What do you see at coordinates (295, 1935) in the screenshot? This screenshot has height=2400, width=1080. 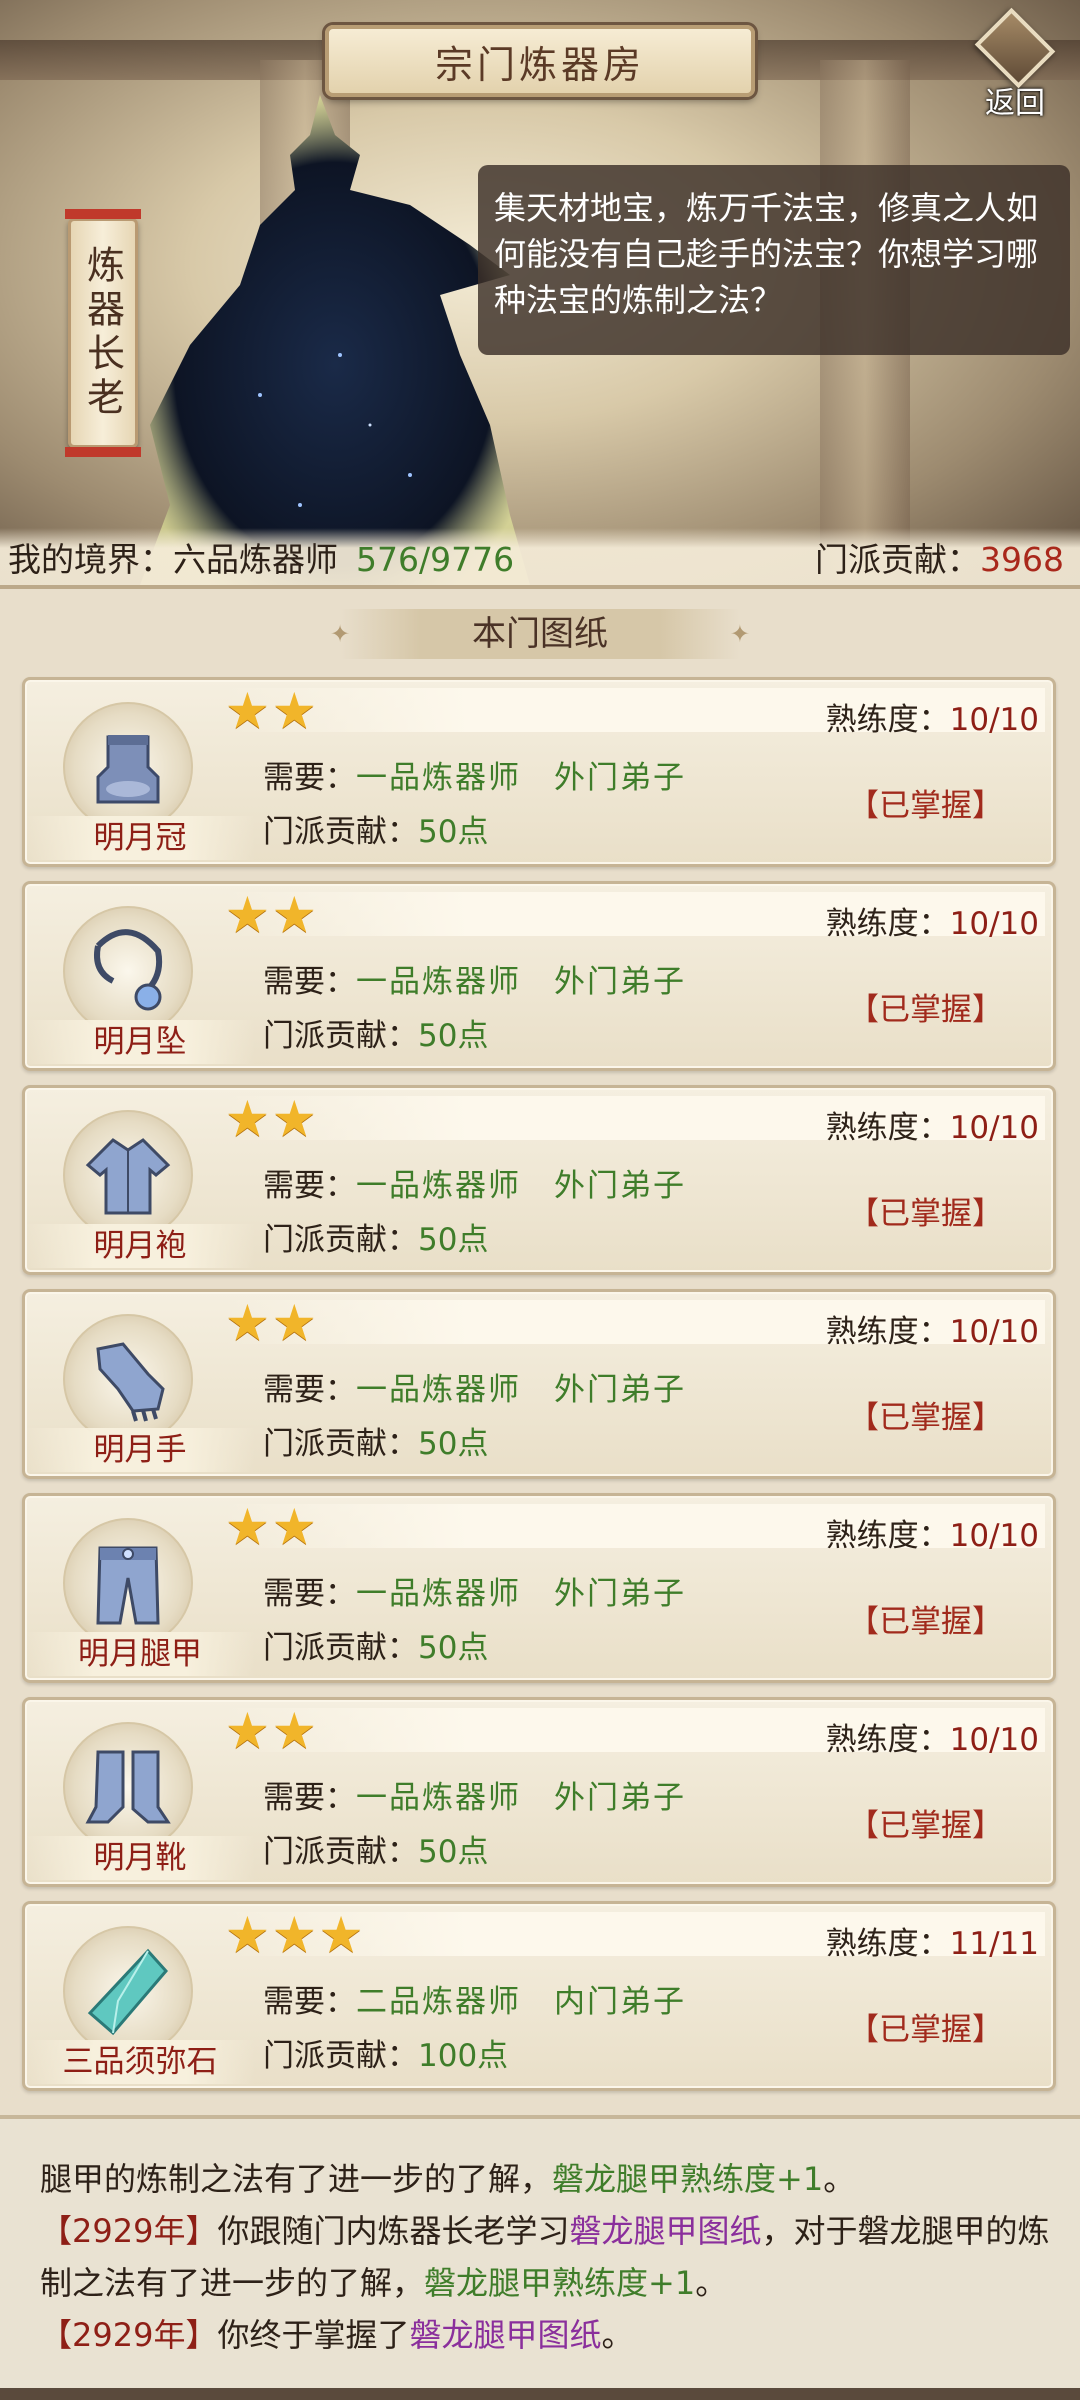 I see `star-rating-icon: ★★★` at bounding box center [295, 1935].